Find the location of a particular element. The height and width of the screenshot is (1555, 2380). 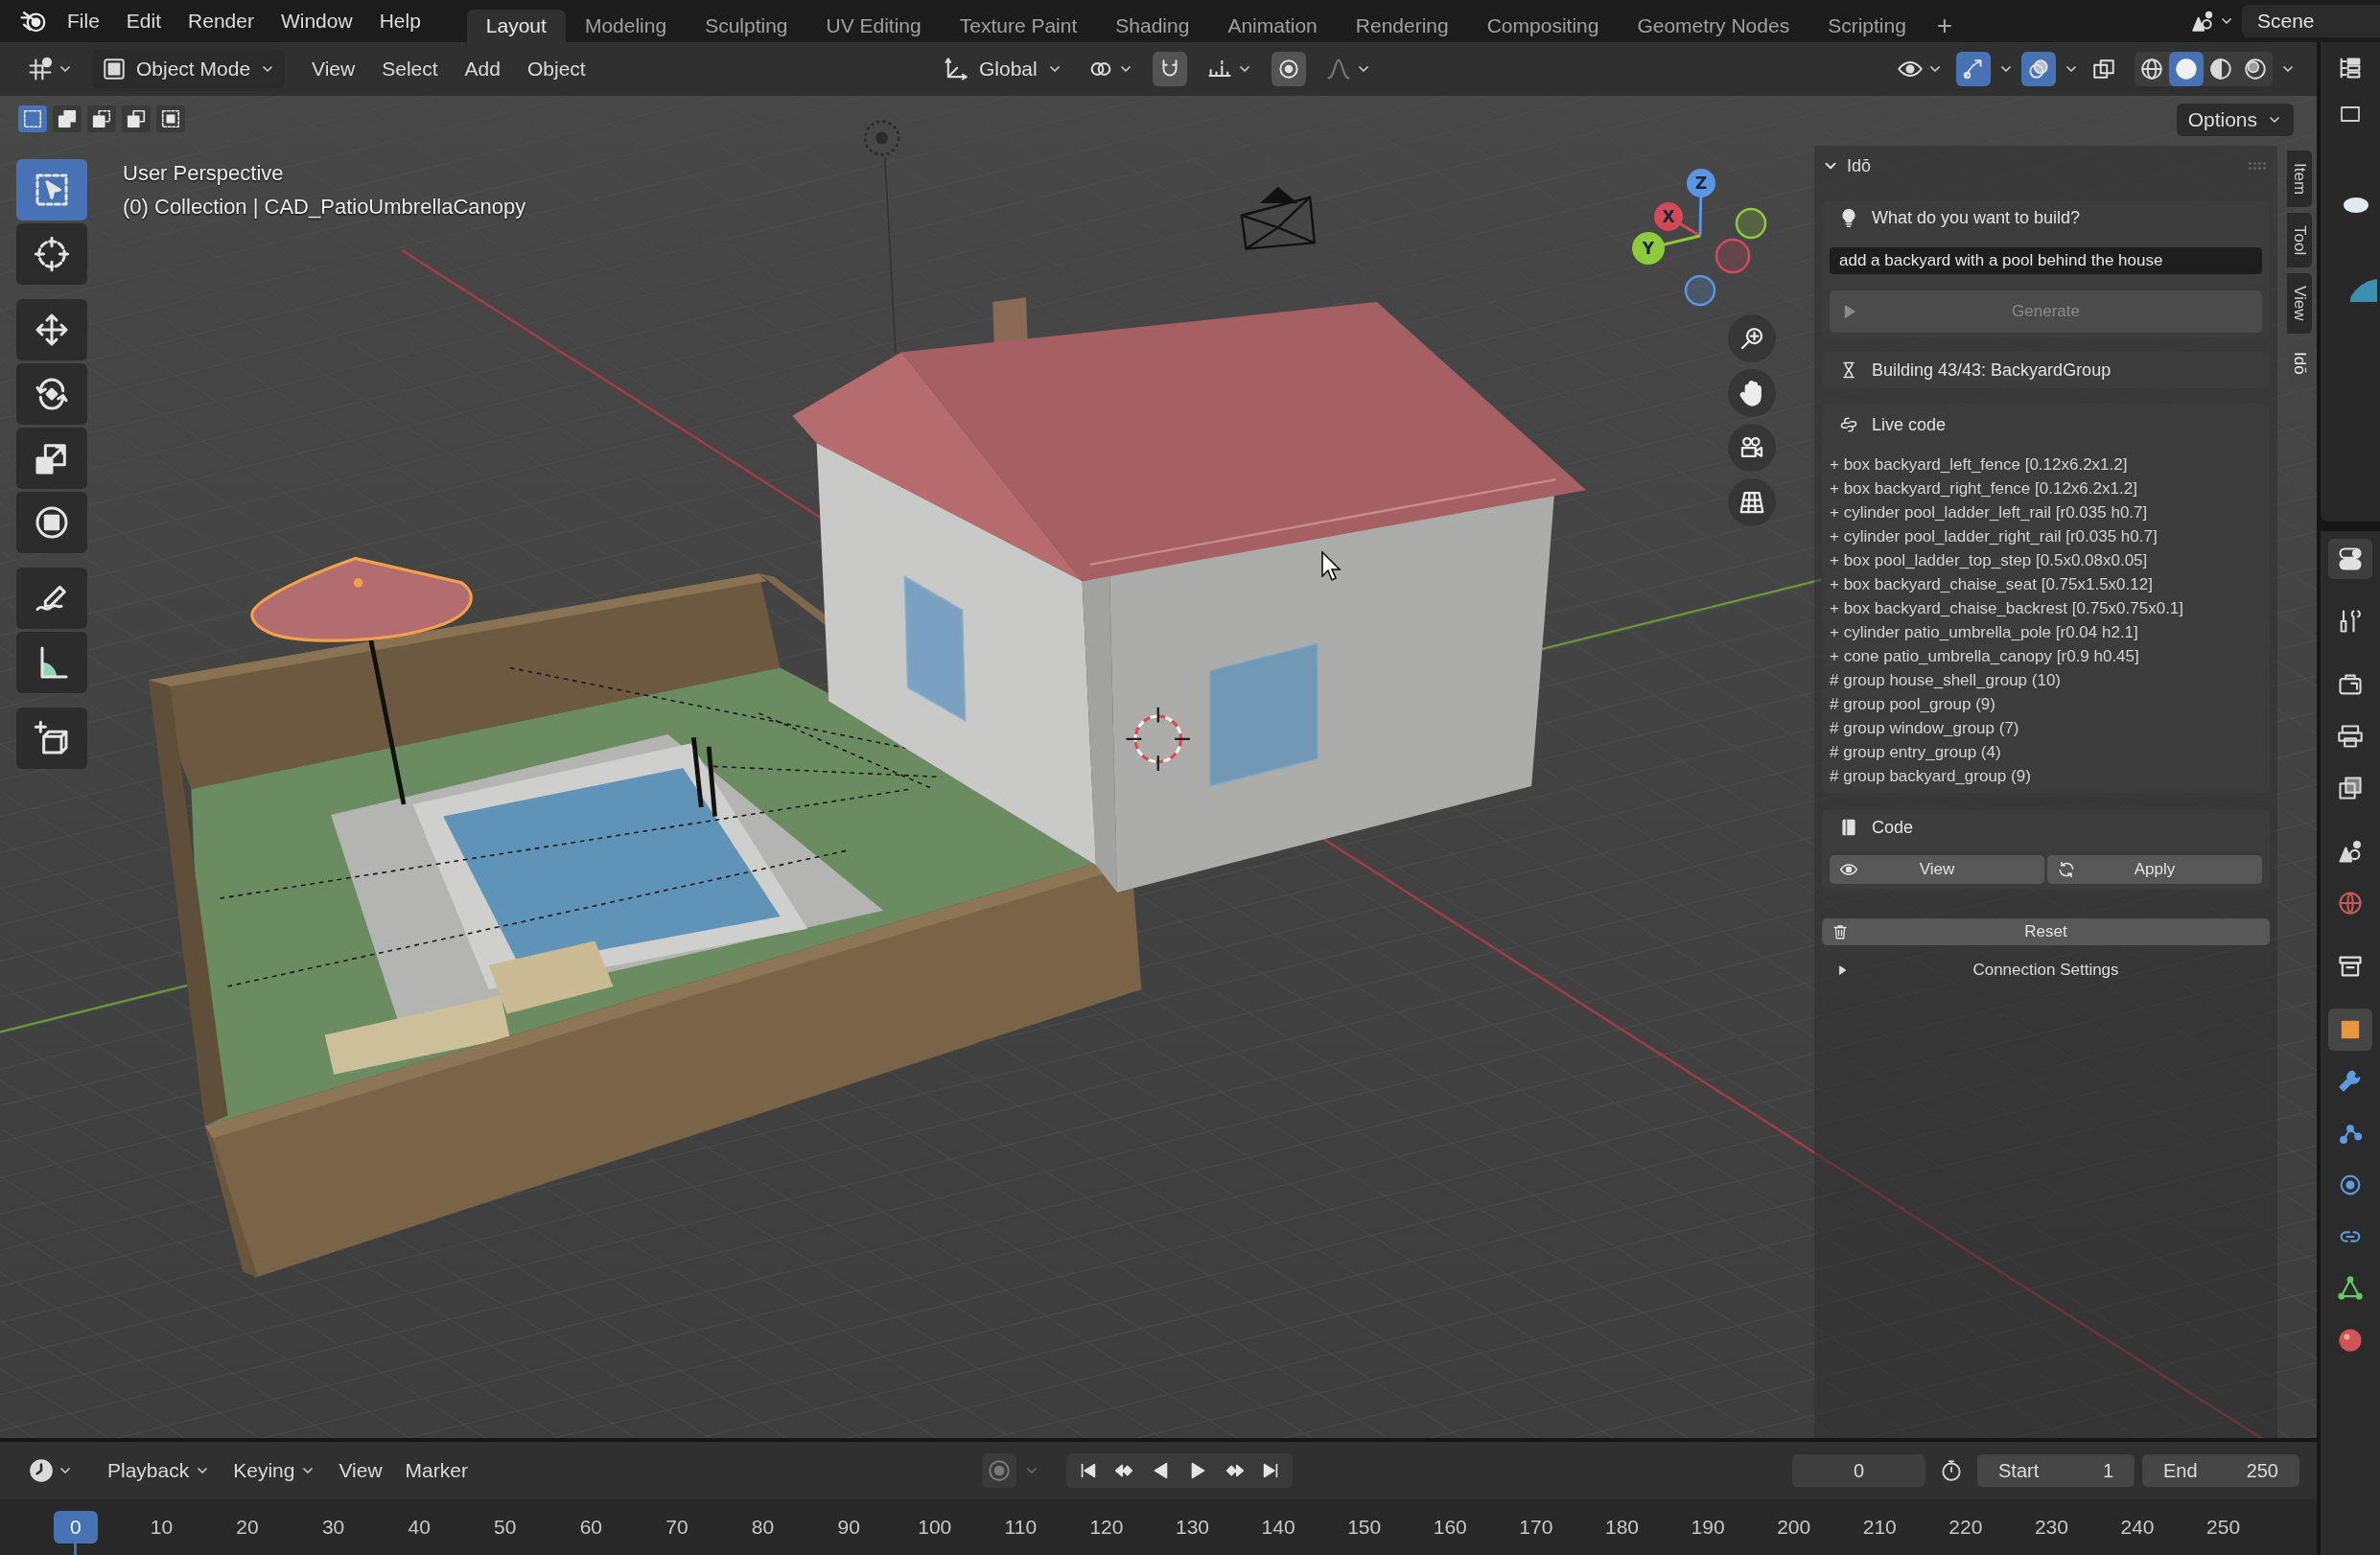

header-menu-item: Object is located at coordinates (556, 69).